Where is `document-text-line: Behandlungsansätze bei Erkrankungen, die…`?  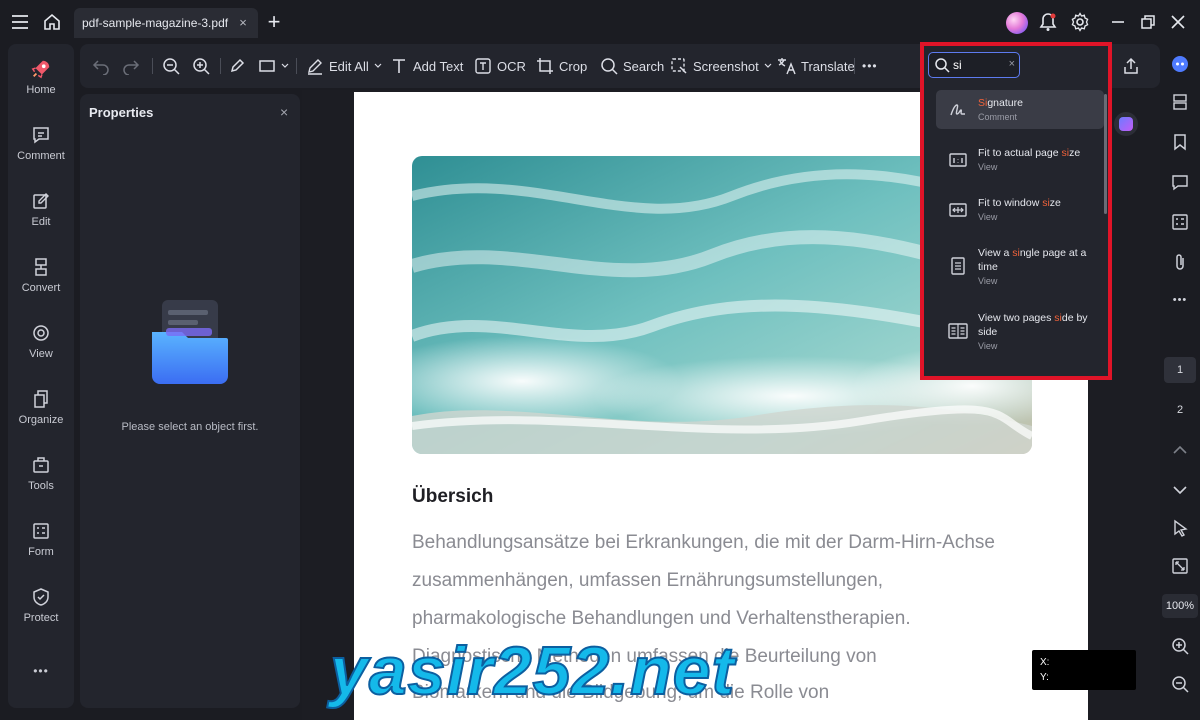
document-text-line: Behandlungsansätze bei Erkrankungen, die… is located at coordinates (703, 542).